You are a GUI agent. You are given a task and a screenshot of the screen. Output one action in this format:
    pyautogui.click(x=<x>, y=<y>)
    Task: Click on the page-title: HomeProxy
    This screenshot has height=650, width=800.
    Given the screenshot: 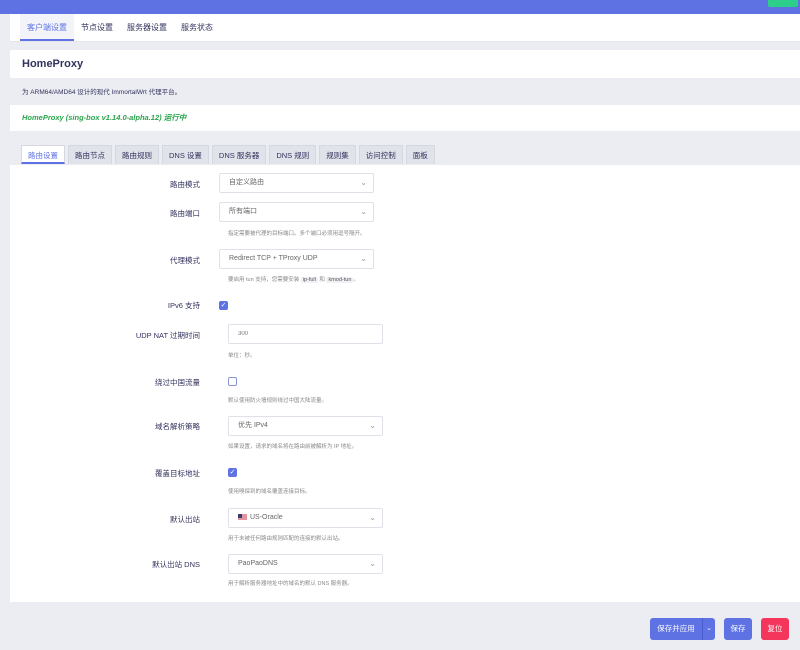 What is the action you would take?
    pyautogui.click(x=405, y=64)
    